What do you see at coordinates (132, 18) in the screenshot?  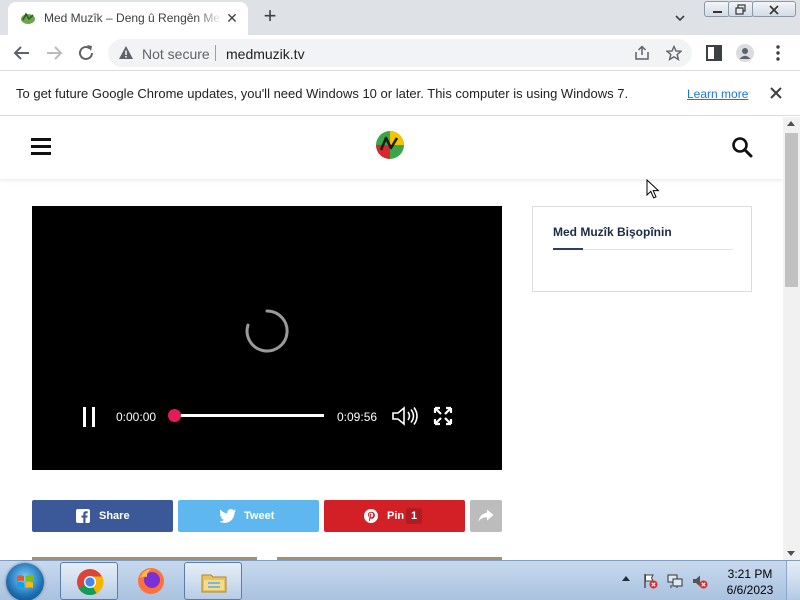 I see `tab-title: Med Muzîk – Deng û Rengên Me` at bounding box center [132, 18].